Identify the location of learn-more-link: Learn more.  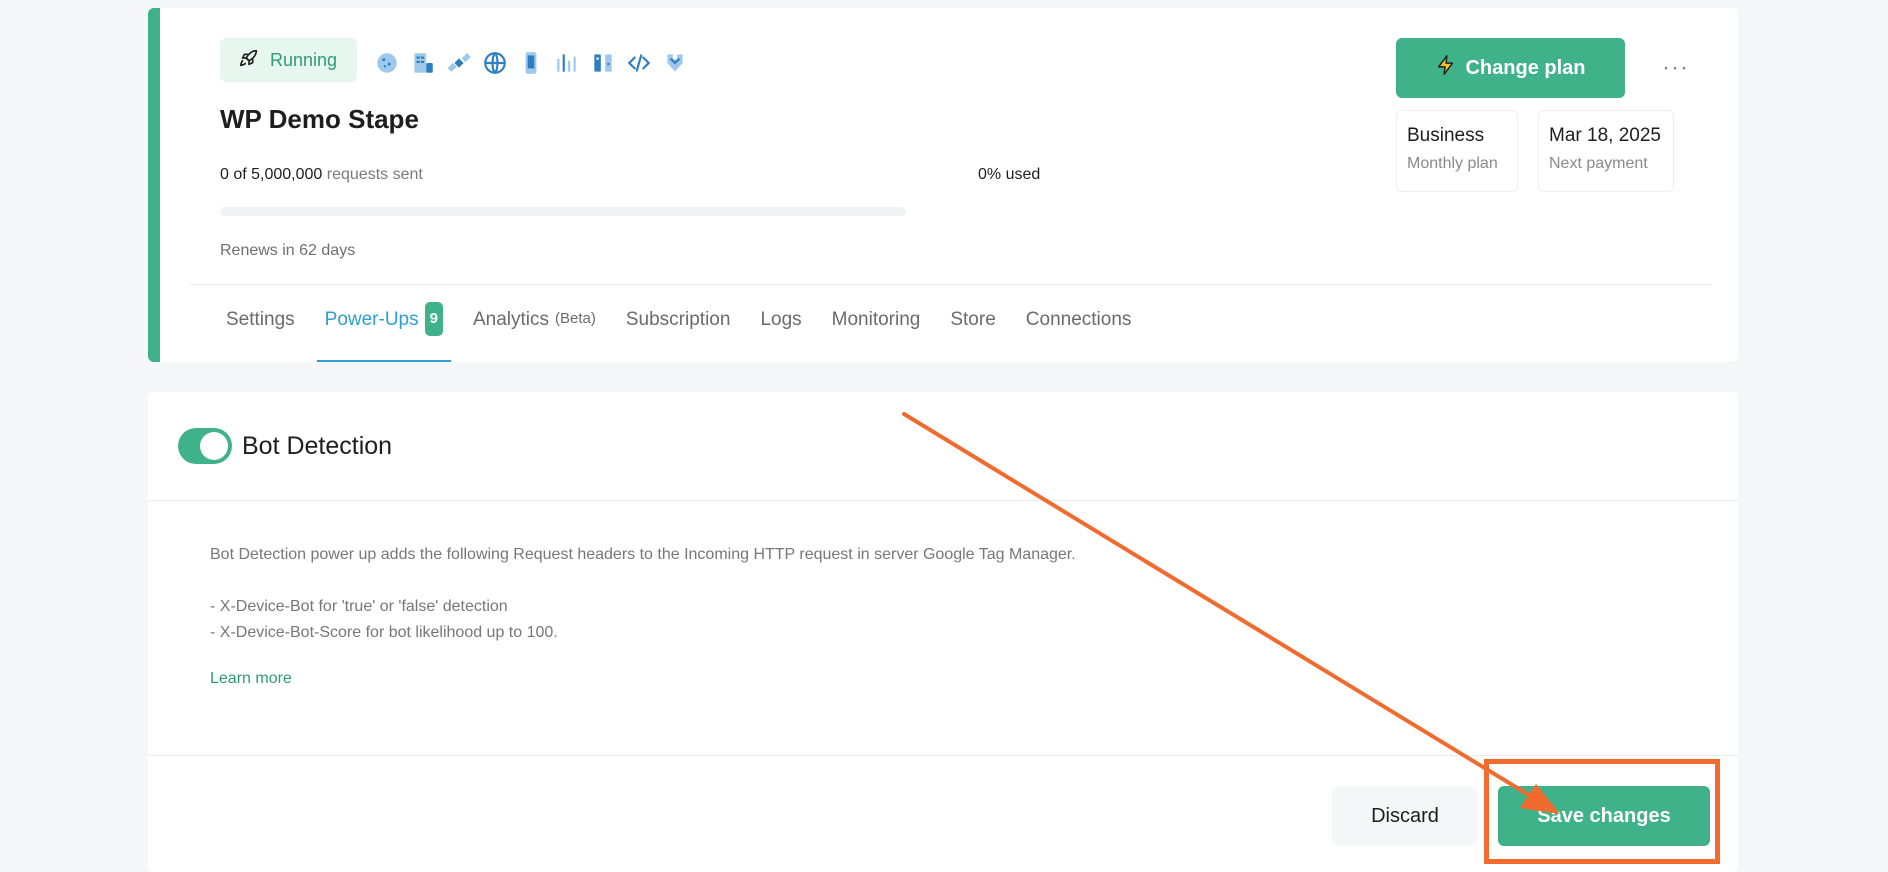
(251, 679).